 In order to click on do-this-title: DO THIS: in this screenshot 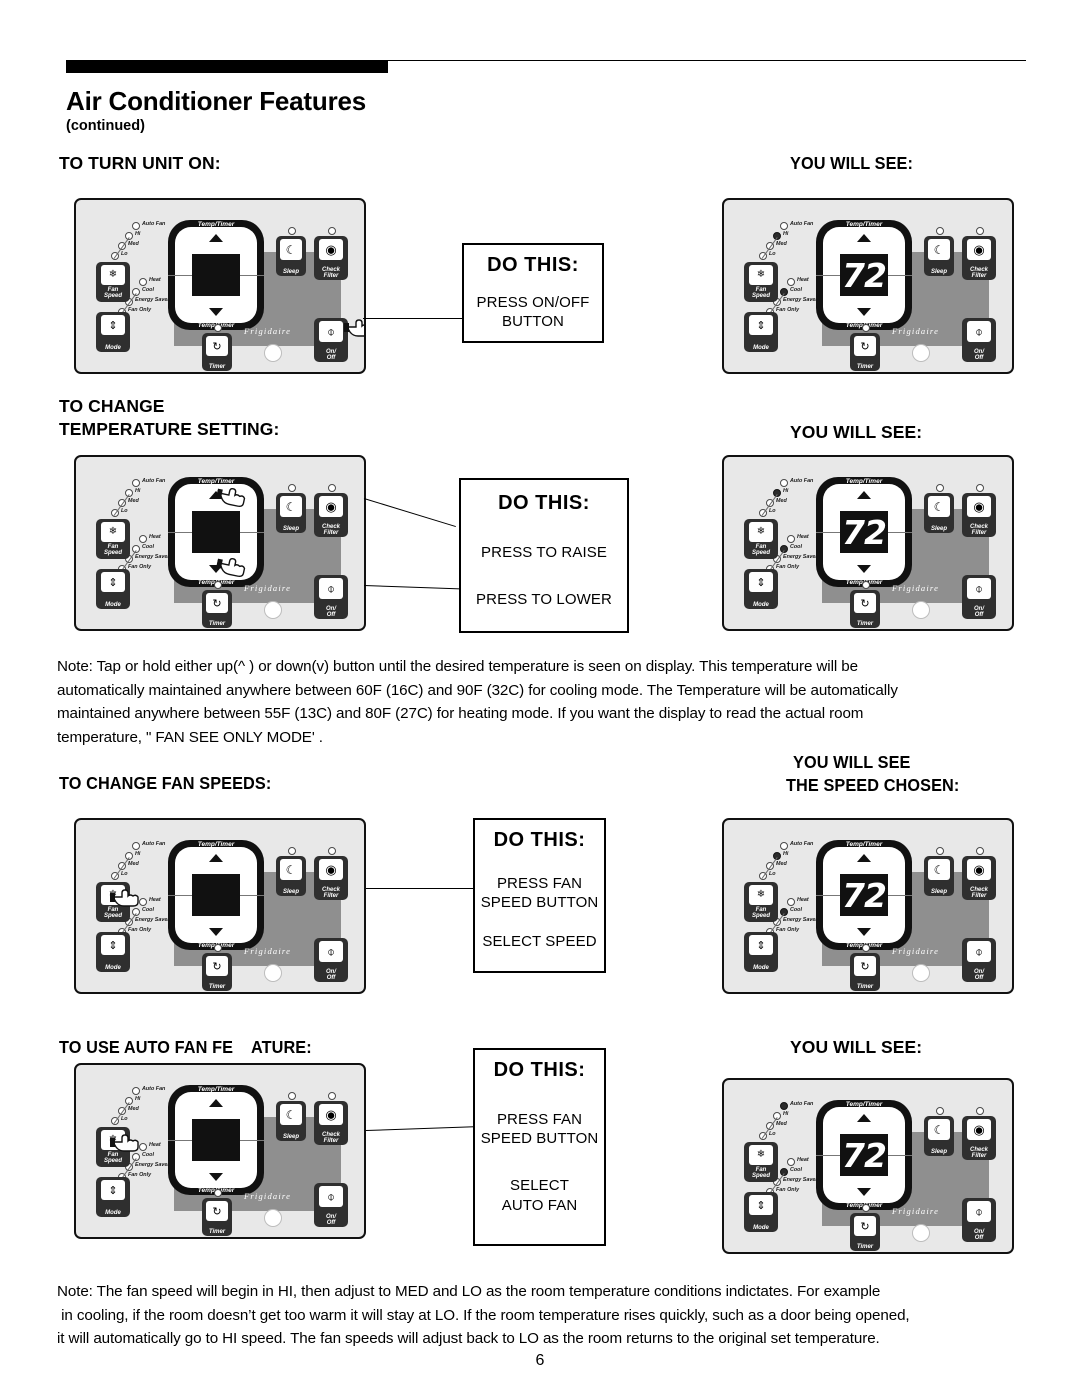, I will do `click(539, 840)`.